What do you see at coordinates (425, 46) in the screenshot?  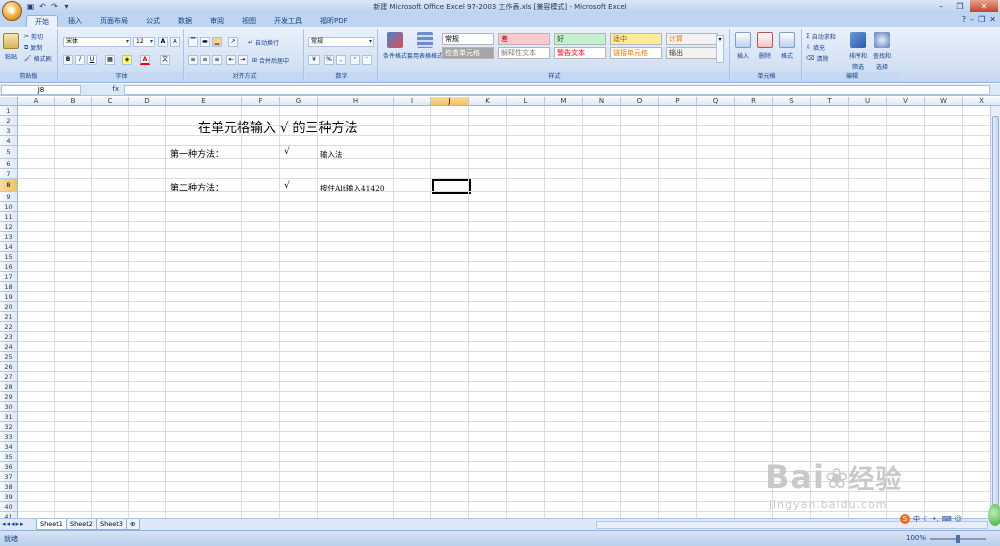 I see `format-as-table-button: 套用表格格式` at bounding box center [425, 46].